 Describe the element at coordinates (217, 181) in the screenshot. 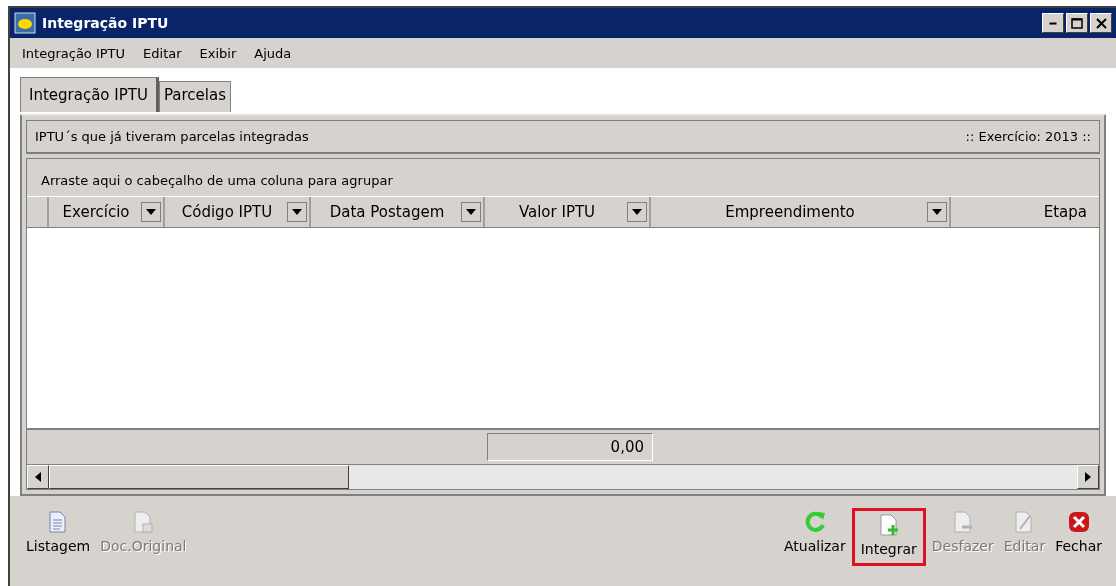

I see `group-by-hint: Arraste aqui o cabeçalho de uma coluna para agrupar` at that location.